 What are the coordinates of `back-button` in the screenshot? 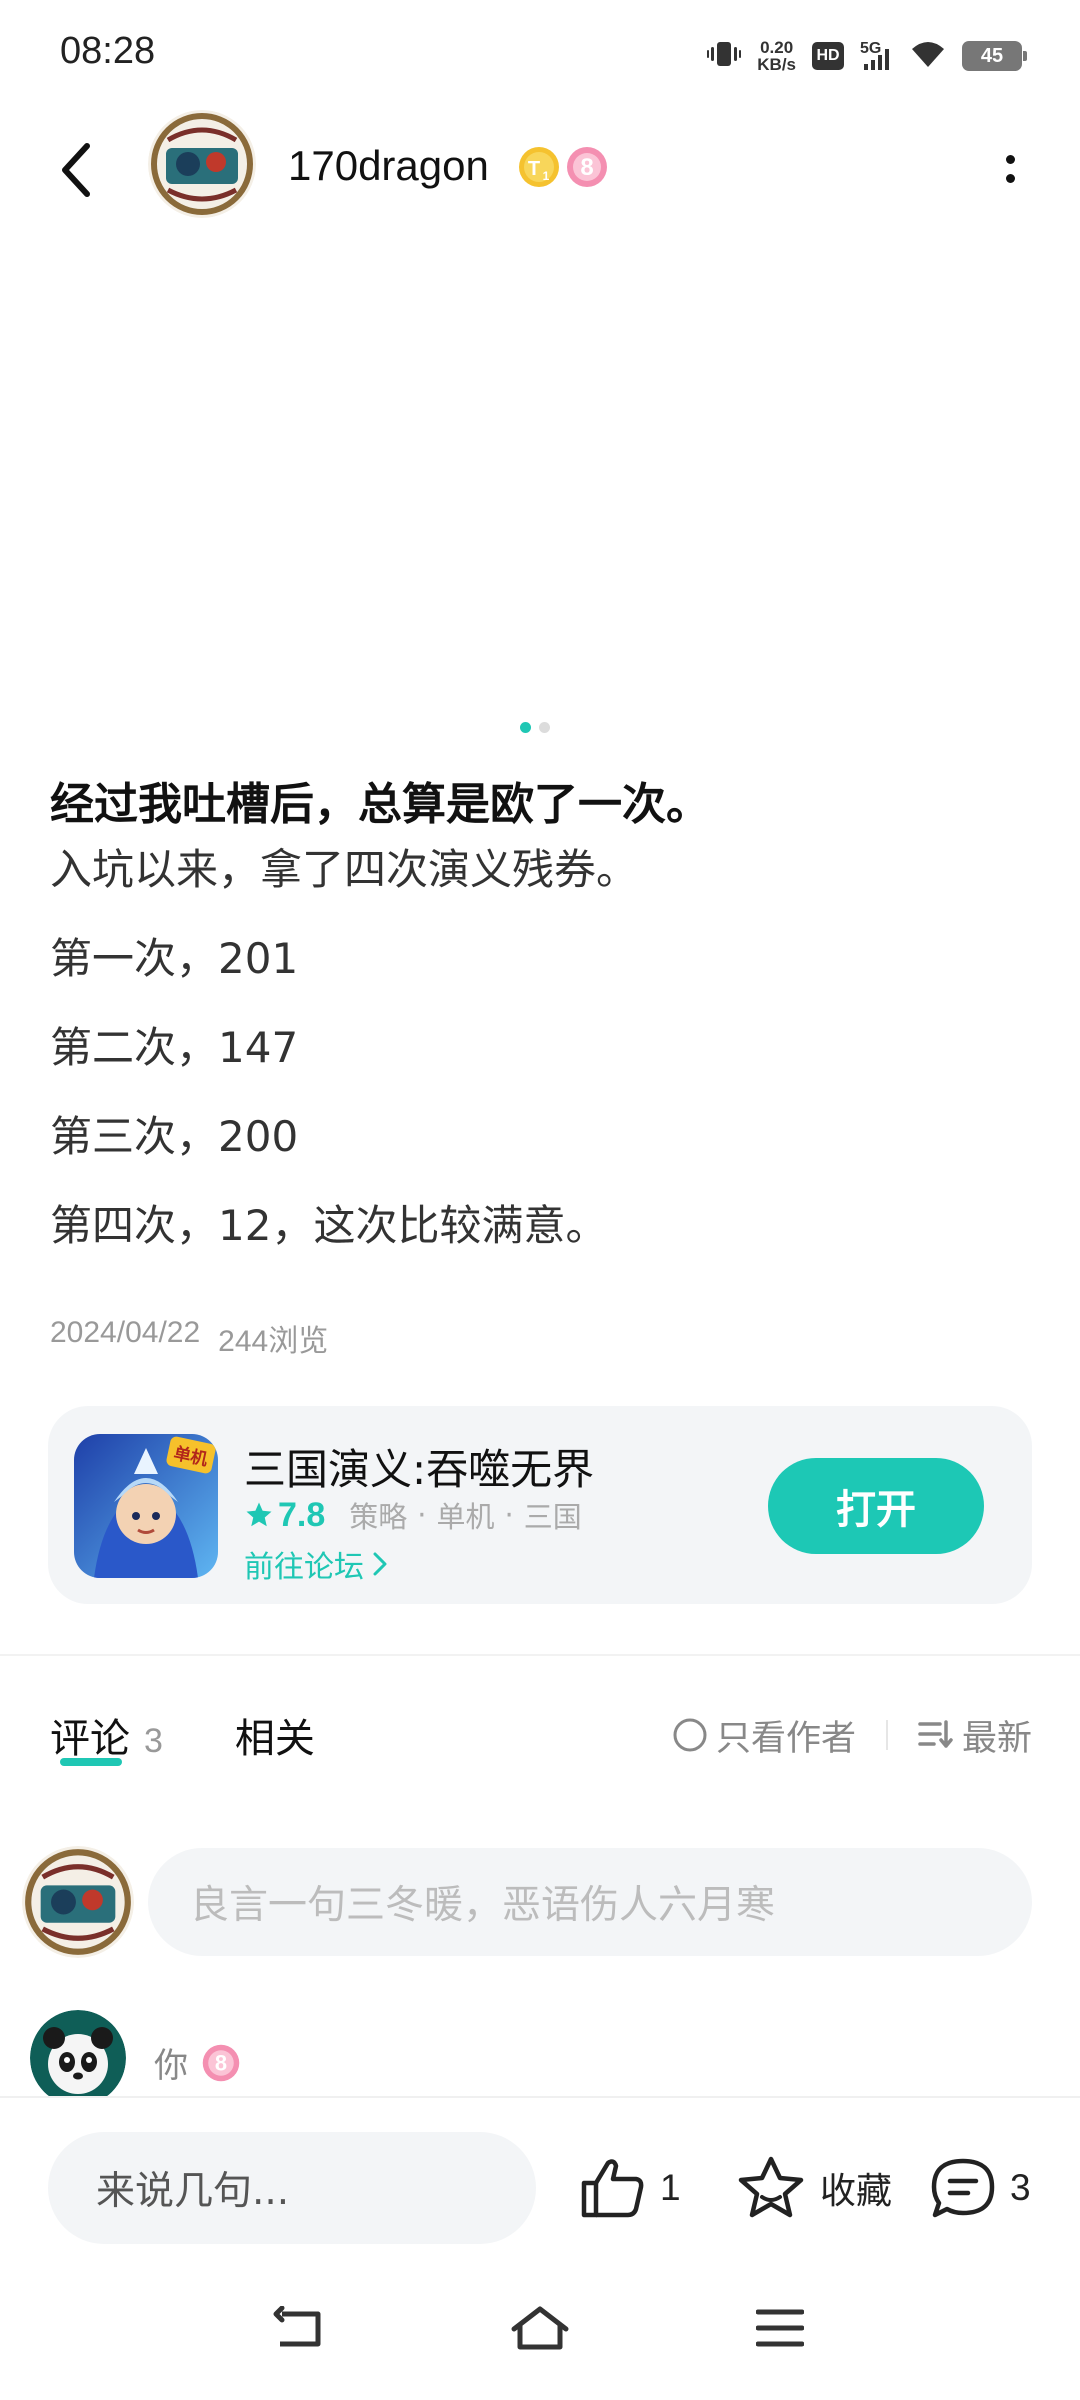 It's located at (76, 170).